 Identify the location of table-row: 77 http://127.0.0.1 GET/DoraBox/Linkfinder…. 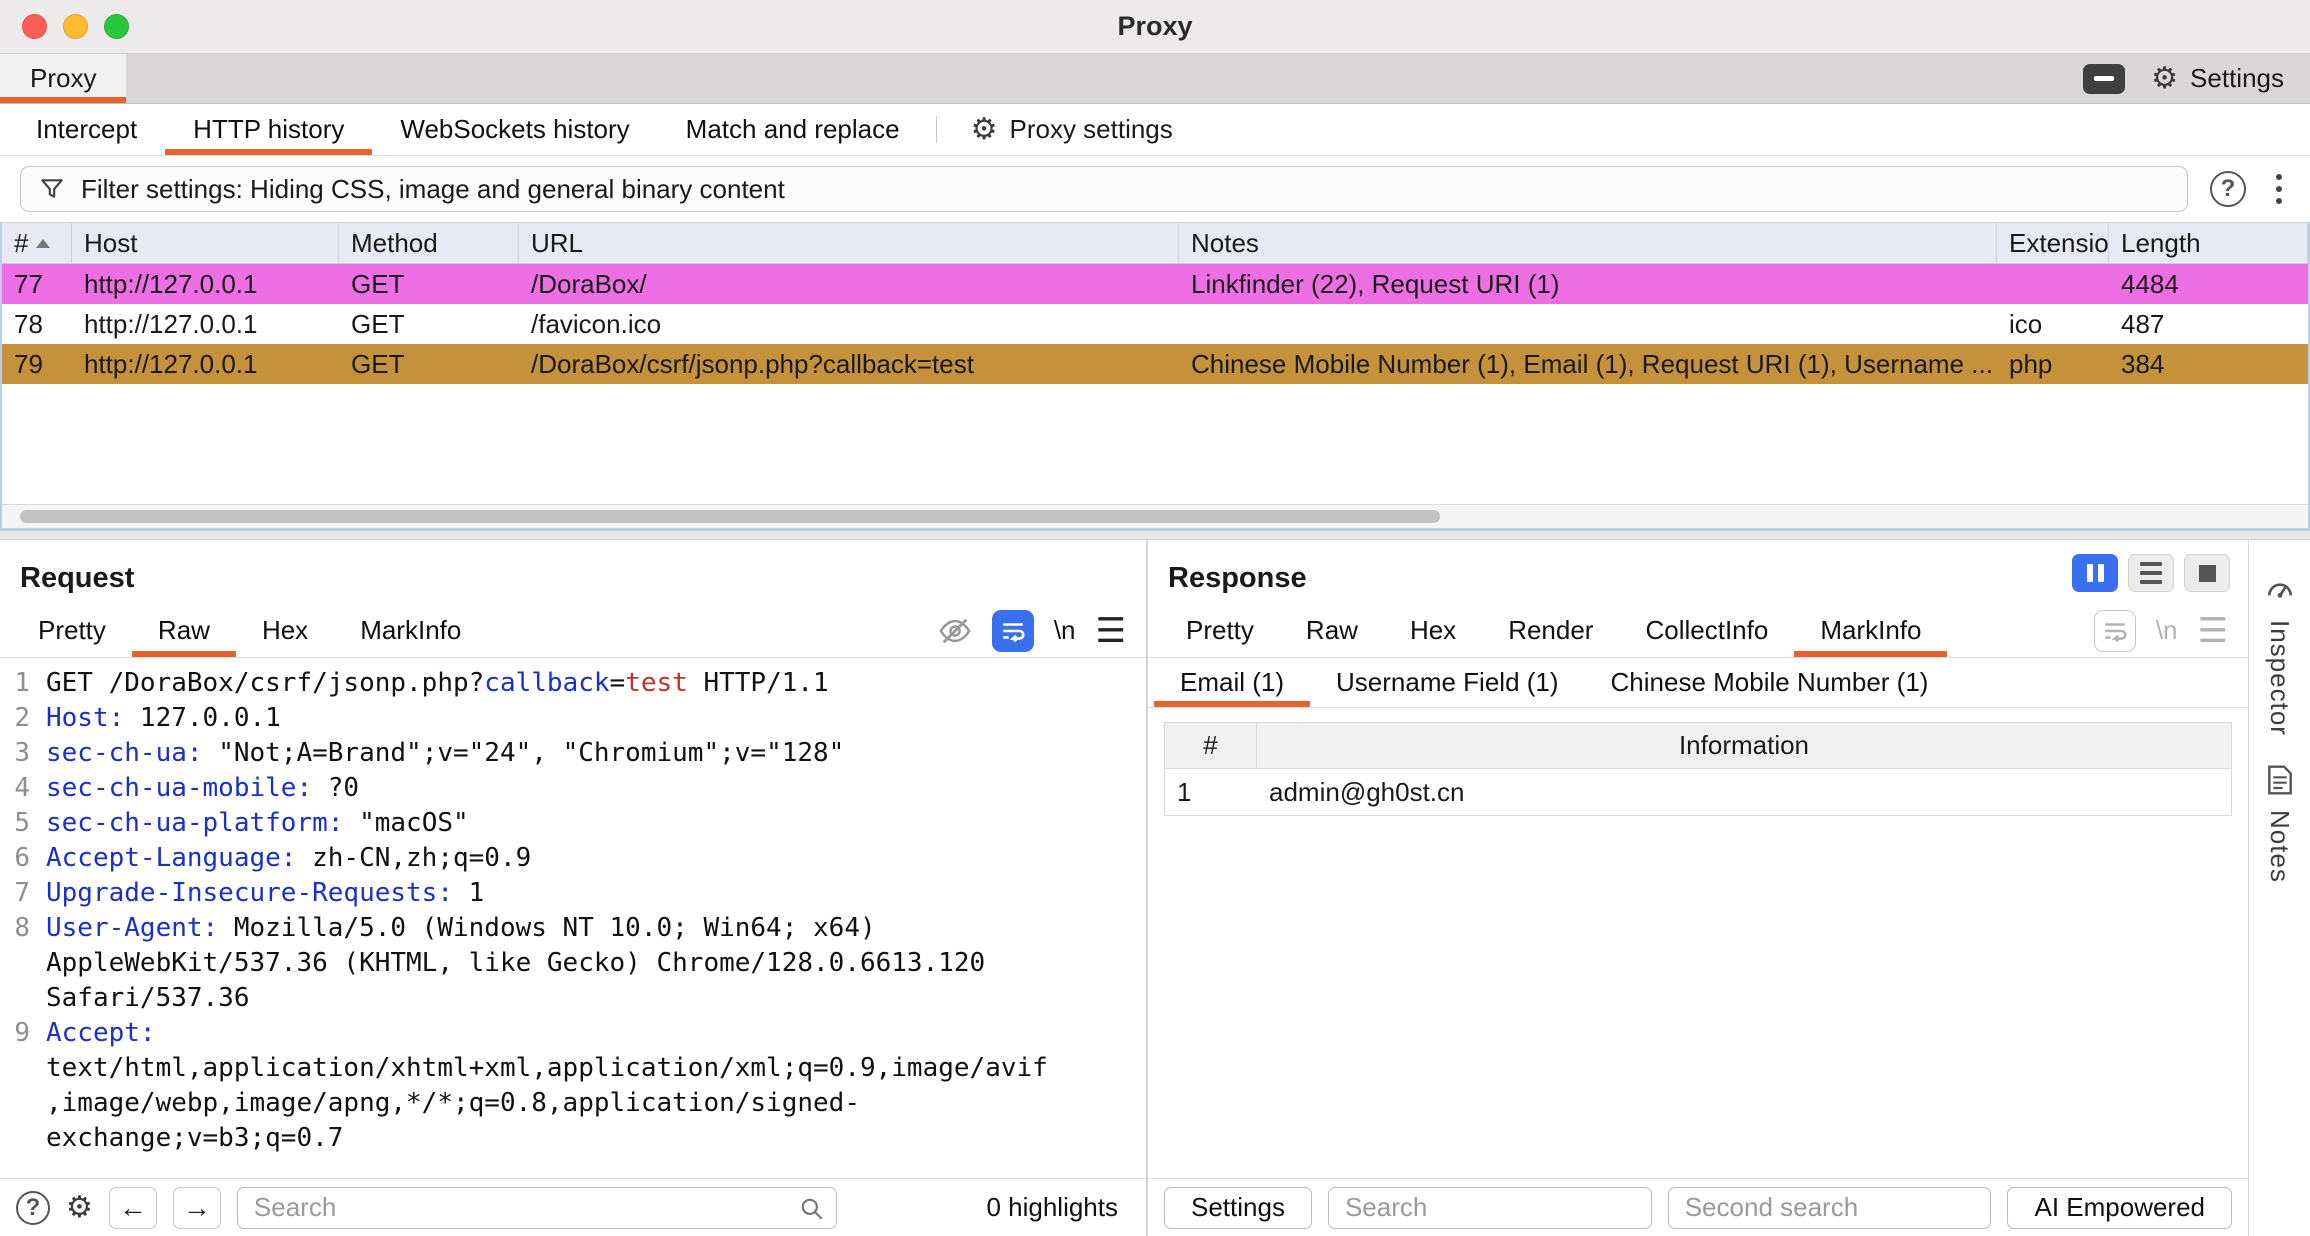
(1155, 284).